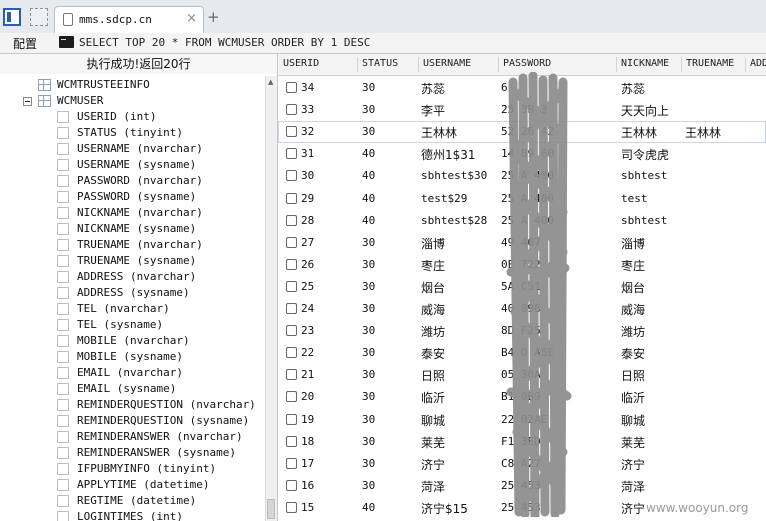  I want to click on cell-nickname: 聊城, so click(633, 420).